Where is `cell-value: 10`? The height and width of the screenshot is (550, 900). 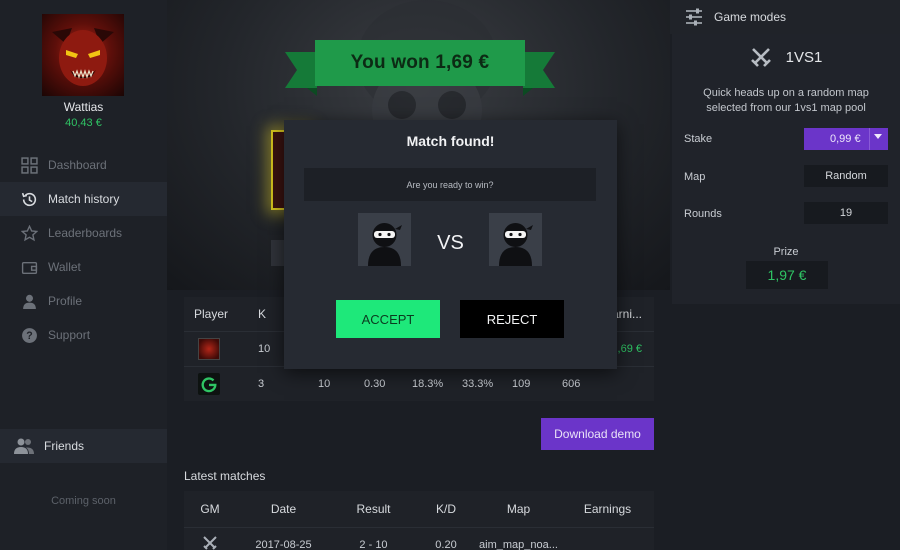
cell-value: 10 is located at coordinates (324, 384).